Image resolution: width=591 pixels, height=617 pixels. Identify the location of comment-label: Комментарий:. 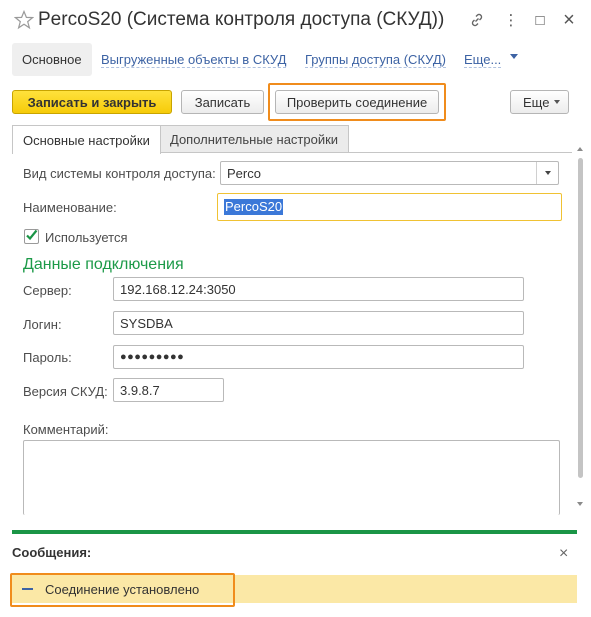
(66, 429).